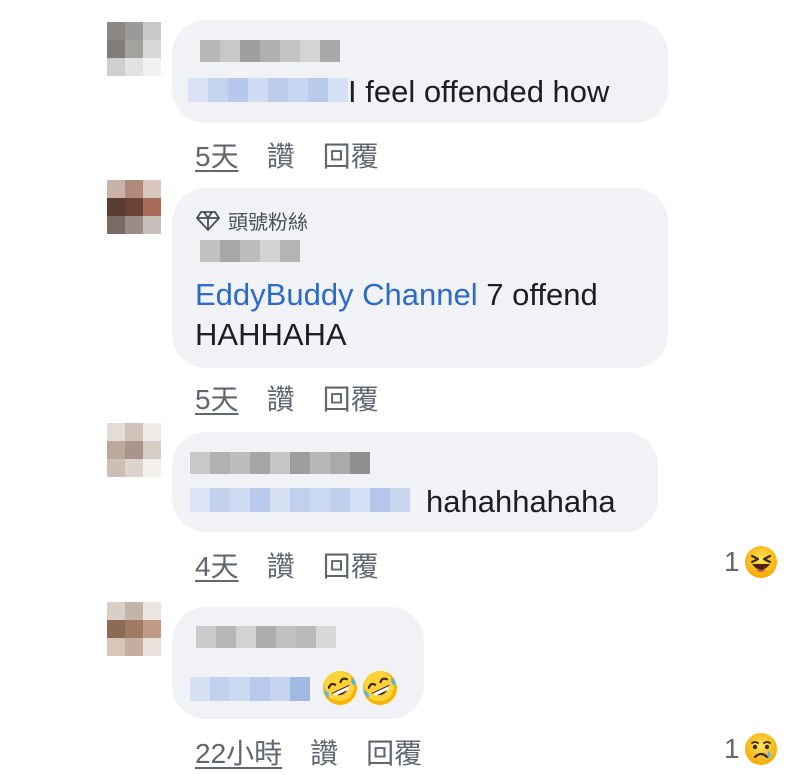  Describe the element at coordinates (537, 294) in the screenshot. I see `comment-text-rest: 7 offend` at that location.